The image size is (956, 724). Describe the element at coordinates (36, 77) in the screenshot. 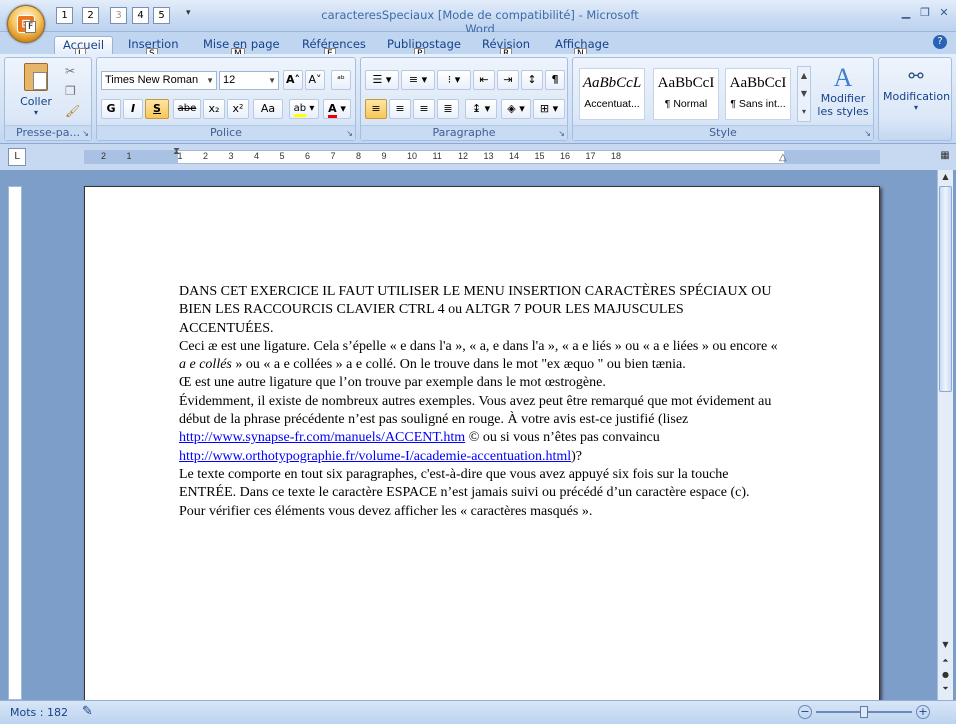

I see `paste-icon` at that location.